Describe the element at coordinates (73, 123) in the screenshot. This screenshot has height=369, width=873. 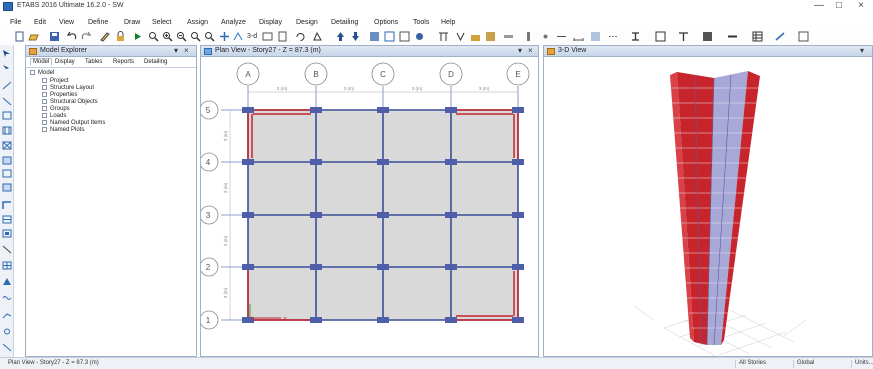
I see `tree-node-named-output-items: Named Output Items` at that location.